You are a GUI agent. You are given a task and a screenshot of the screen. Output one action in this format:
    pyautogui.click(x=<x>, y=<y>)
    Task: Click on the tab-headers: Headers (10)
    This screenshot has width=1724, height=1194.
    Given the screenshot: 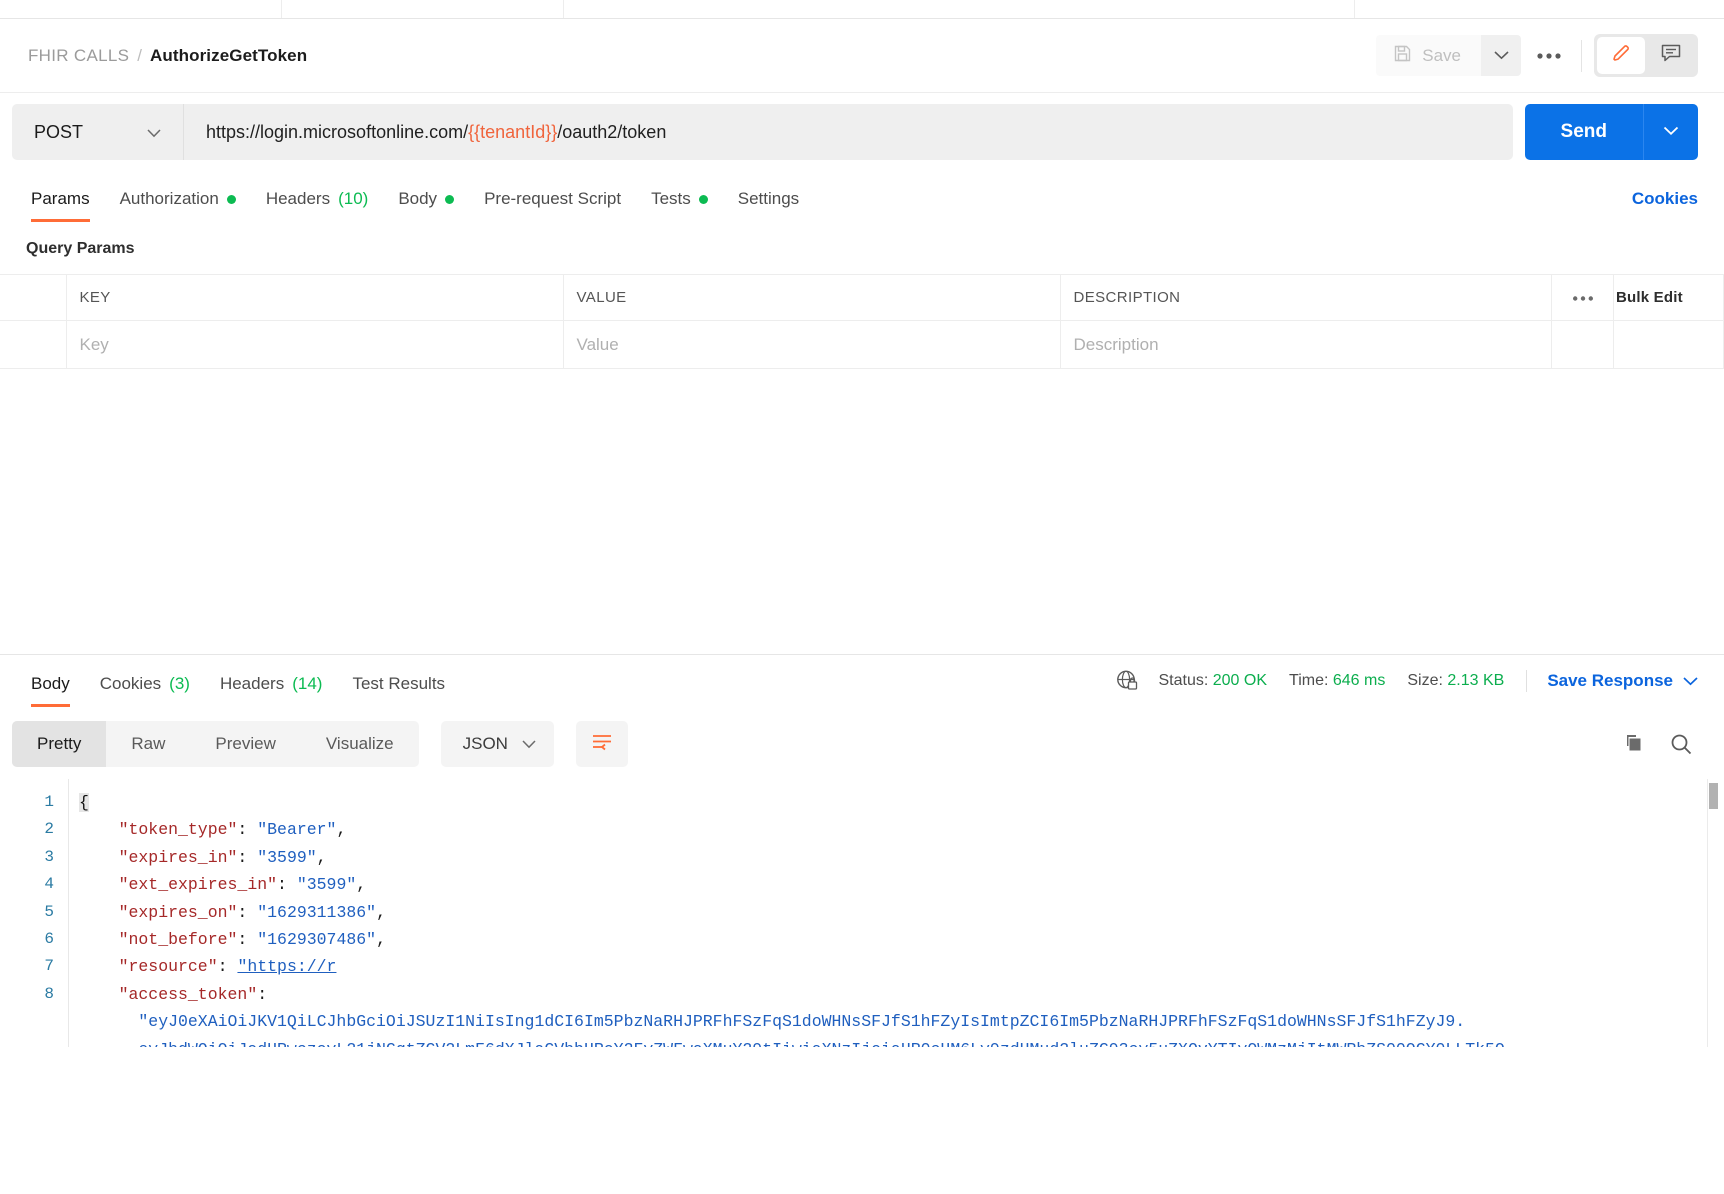 What is the action you would take?
    pyautogui.click(x=317, y=205)
    